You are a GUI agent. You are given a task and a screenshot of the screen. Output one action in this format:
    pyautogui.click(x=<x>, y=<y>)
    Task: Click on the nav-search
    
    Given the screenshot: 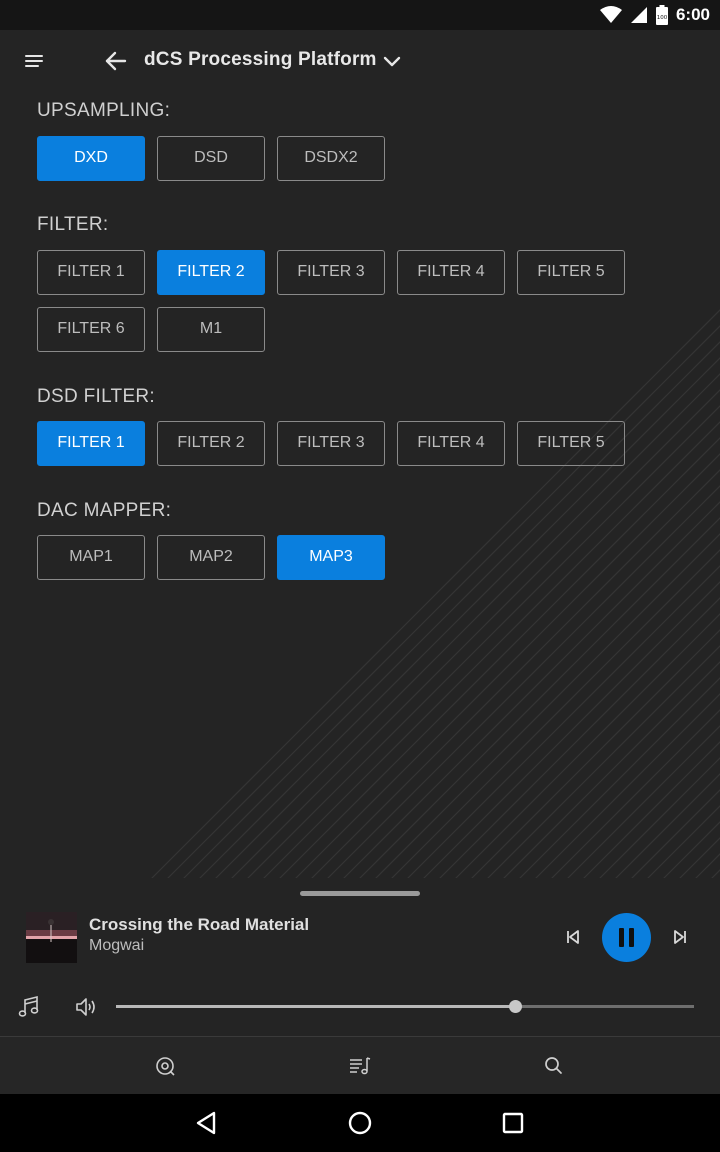 What is the action you would take?
    pyautogui.click(x=554, y=1066)
    